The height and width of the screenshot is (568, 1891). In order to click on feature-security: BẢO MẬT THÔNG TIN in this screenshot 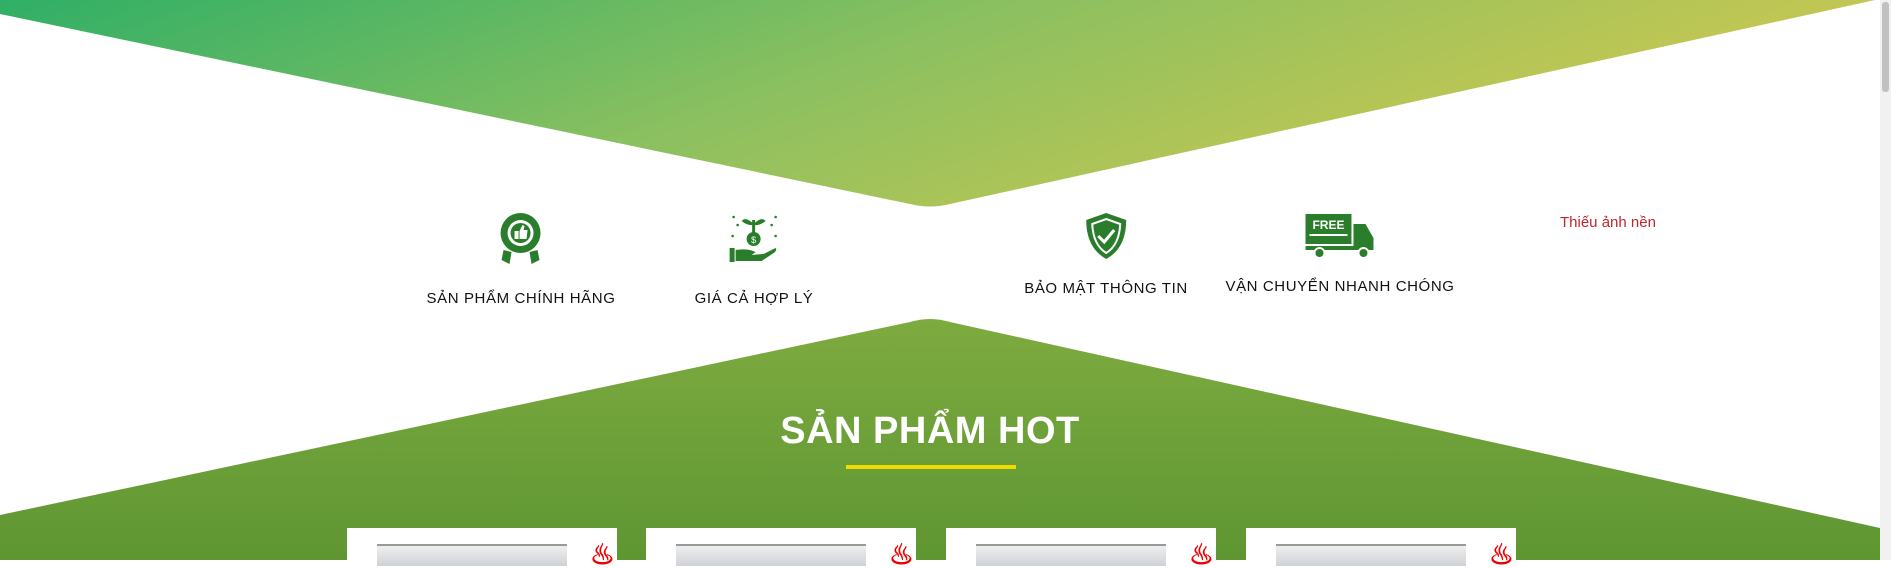, I will do `click(1106, 254)`.